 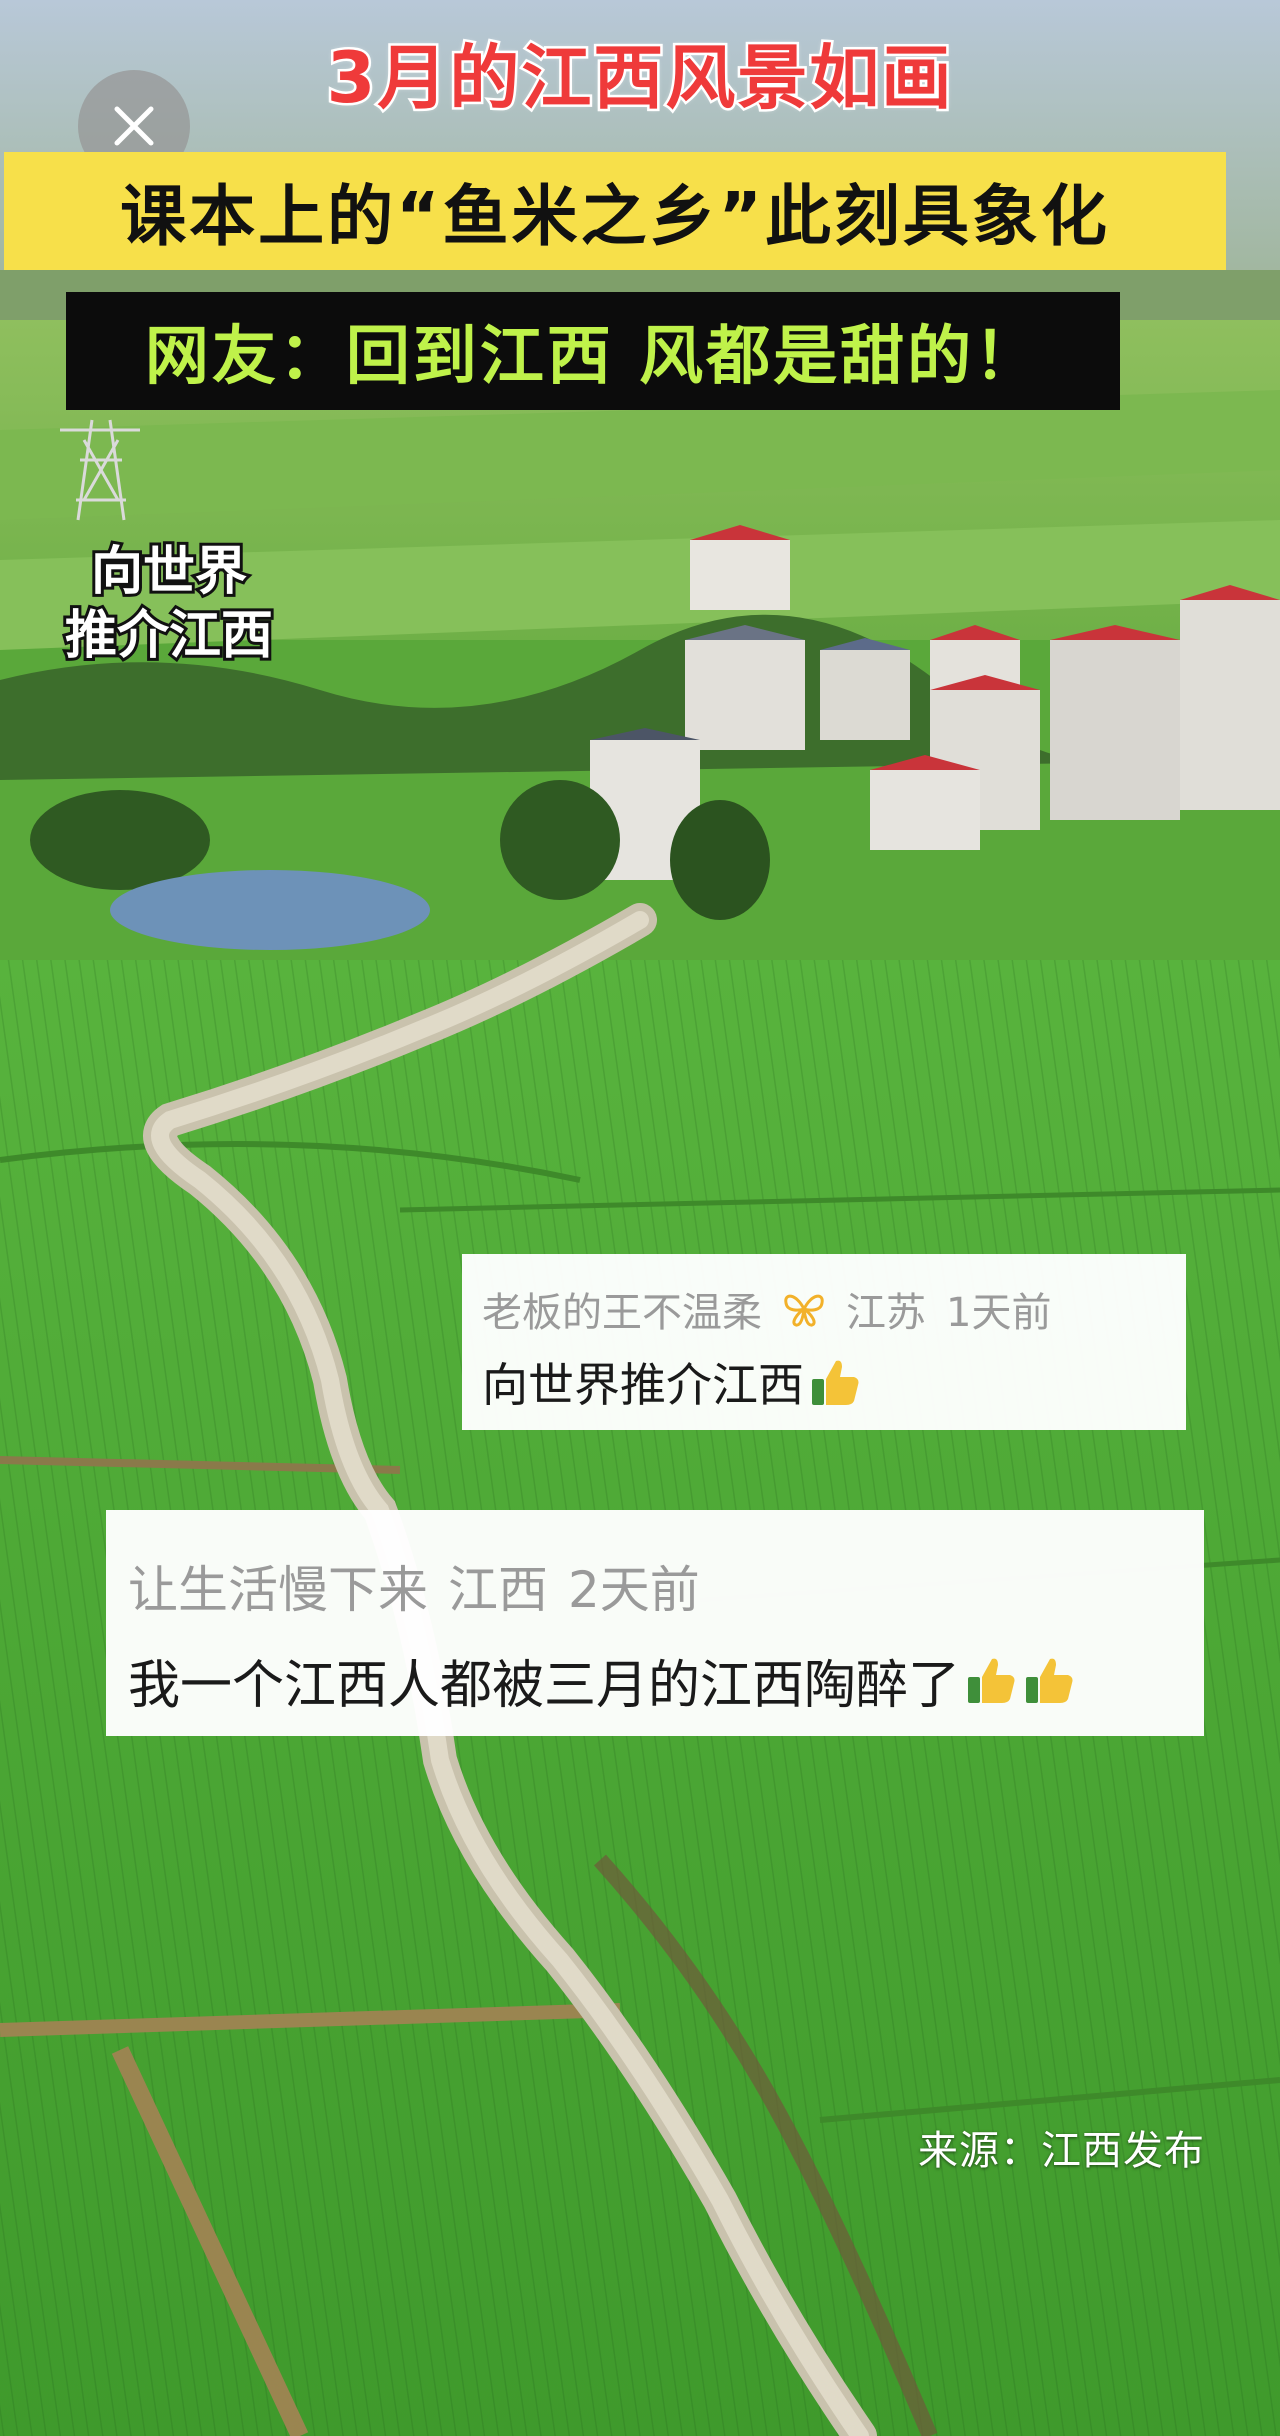 I want to click on comment-meta: 老板的王不温柔 江苏 1天前, so click(x=824, y=1309).